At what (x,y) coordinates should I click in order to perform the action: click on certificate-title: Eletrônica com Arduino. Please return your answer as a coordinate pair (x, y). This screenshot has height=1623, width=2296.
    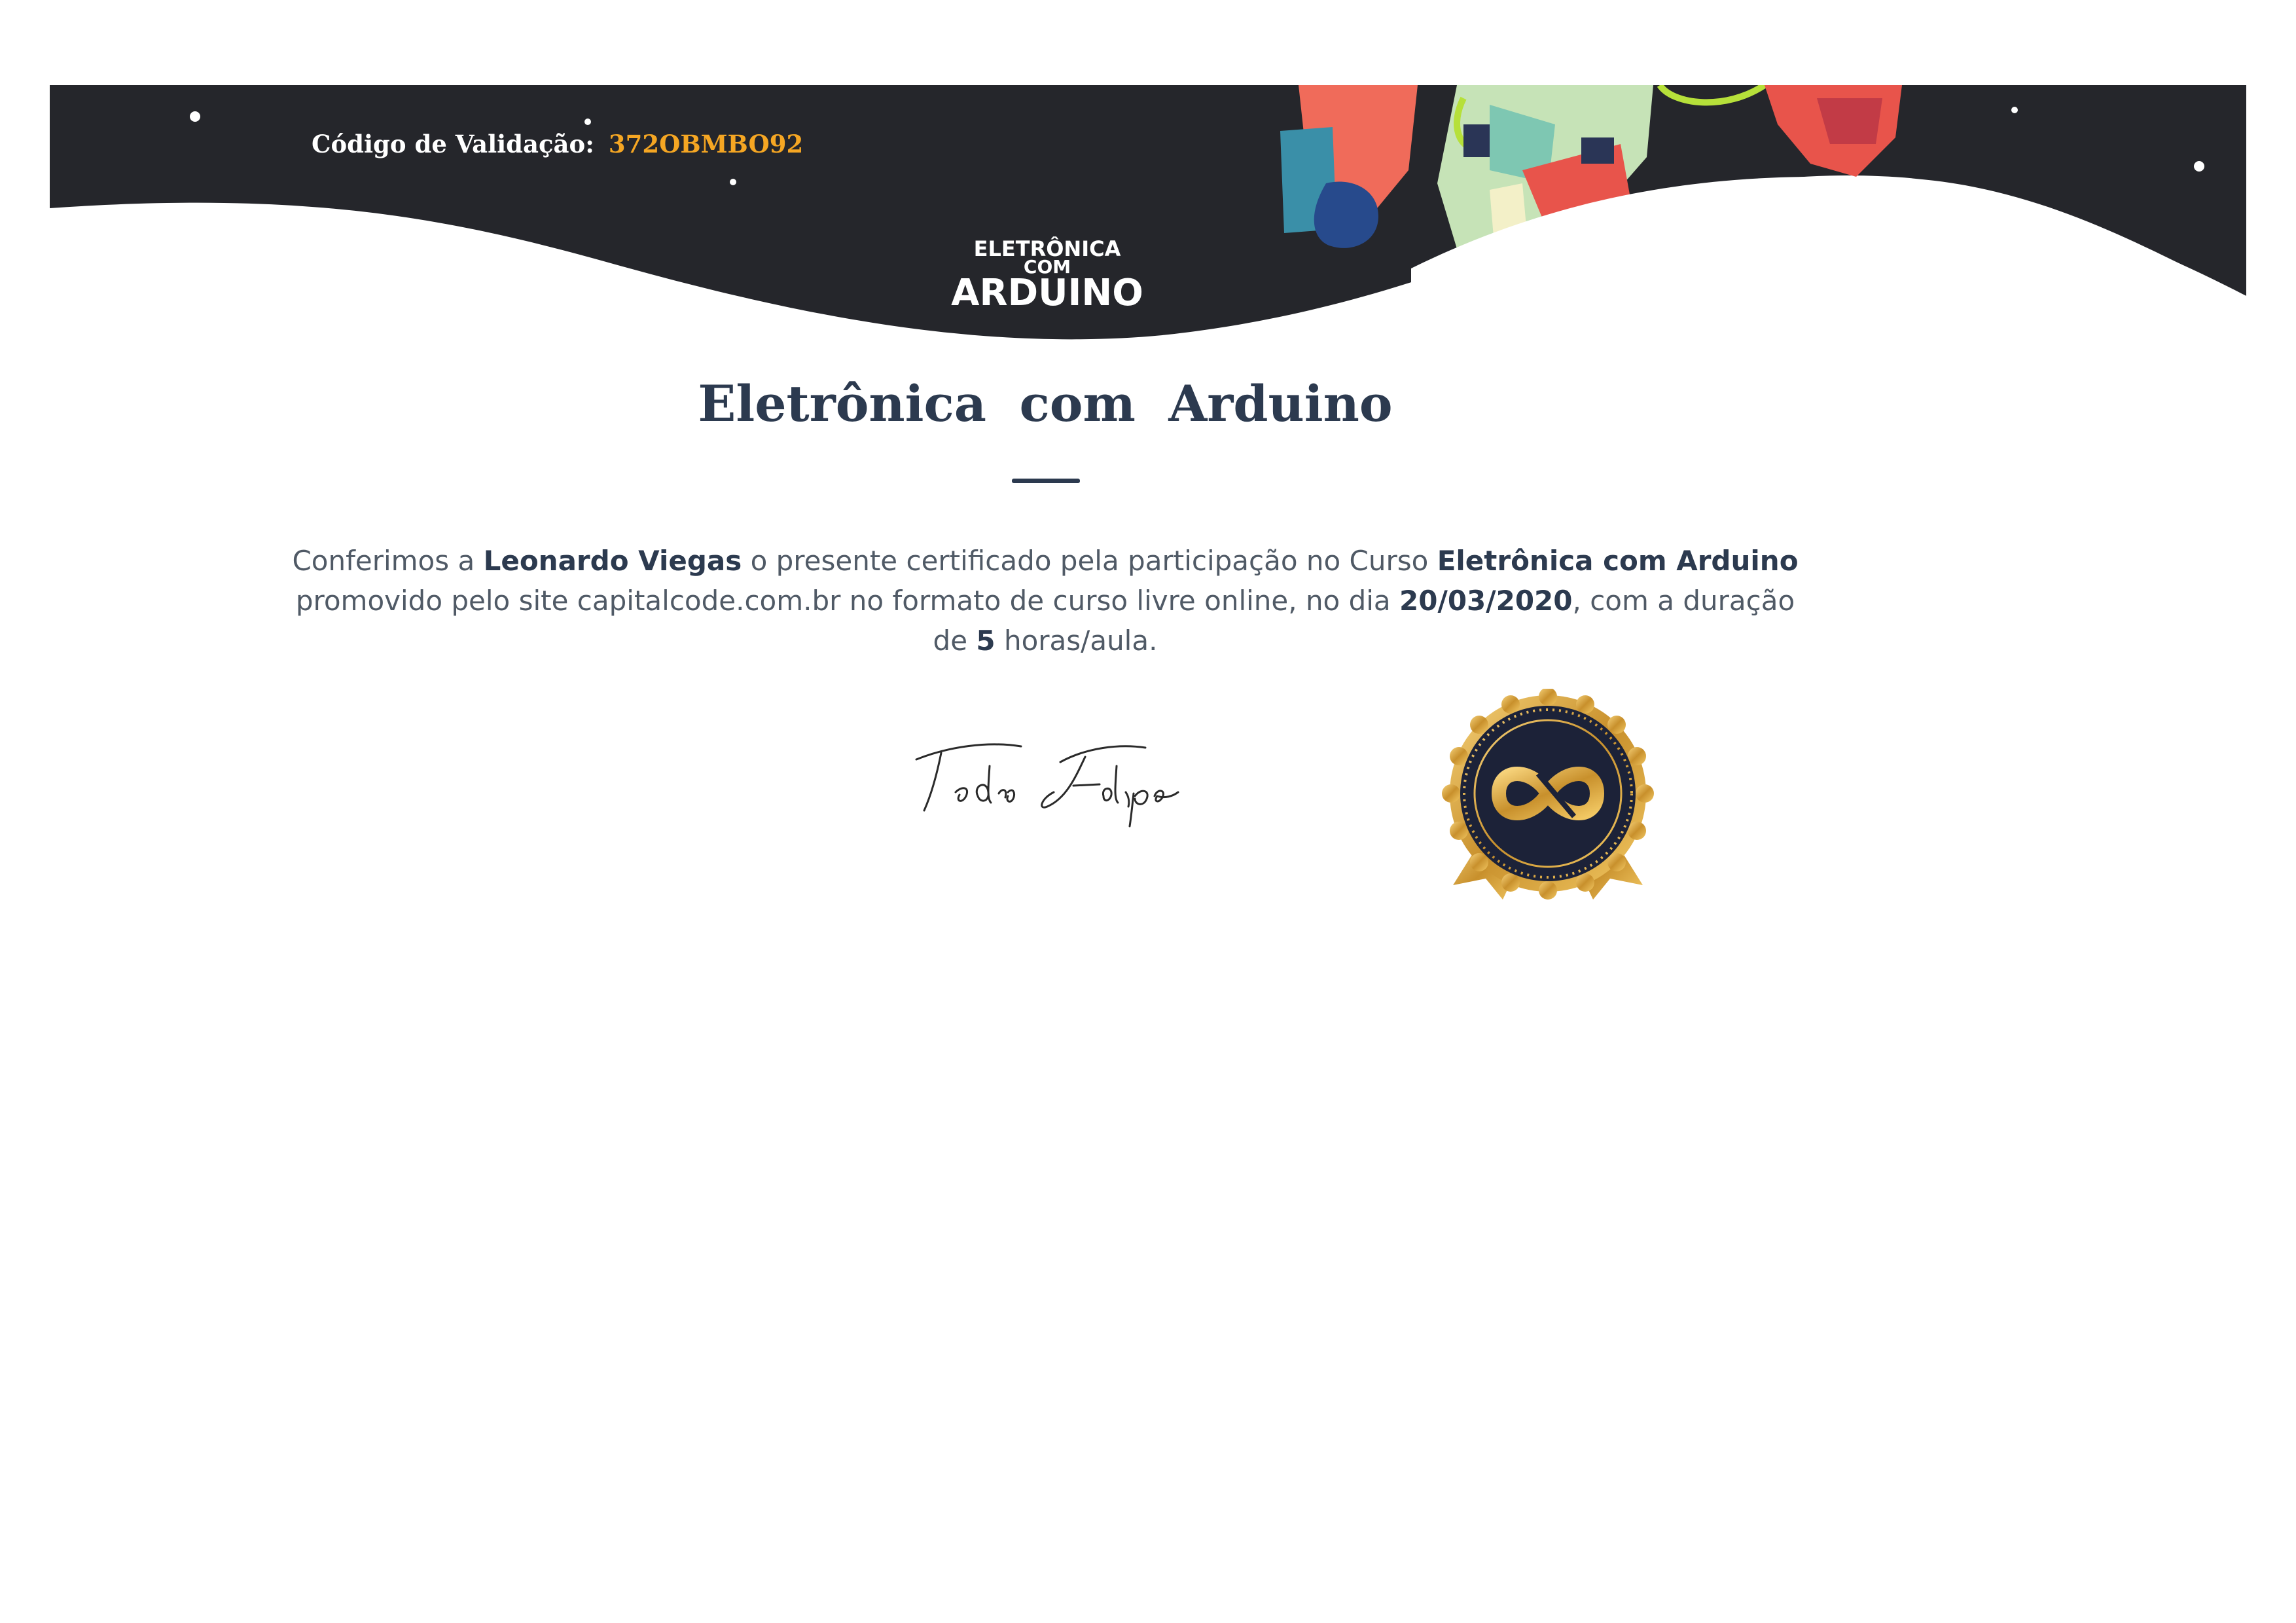
    Looking at the image, I should click on (1045, 403).